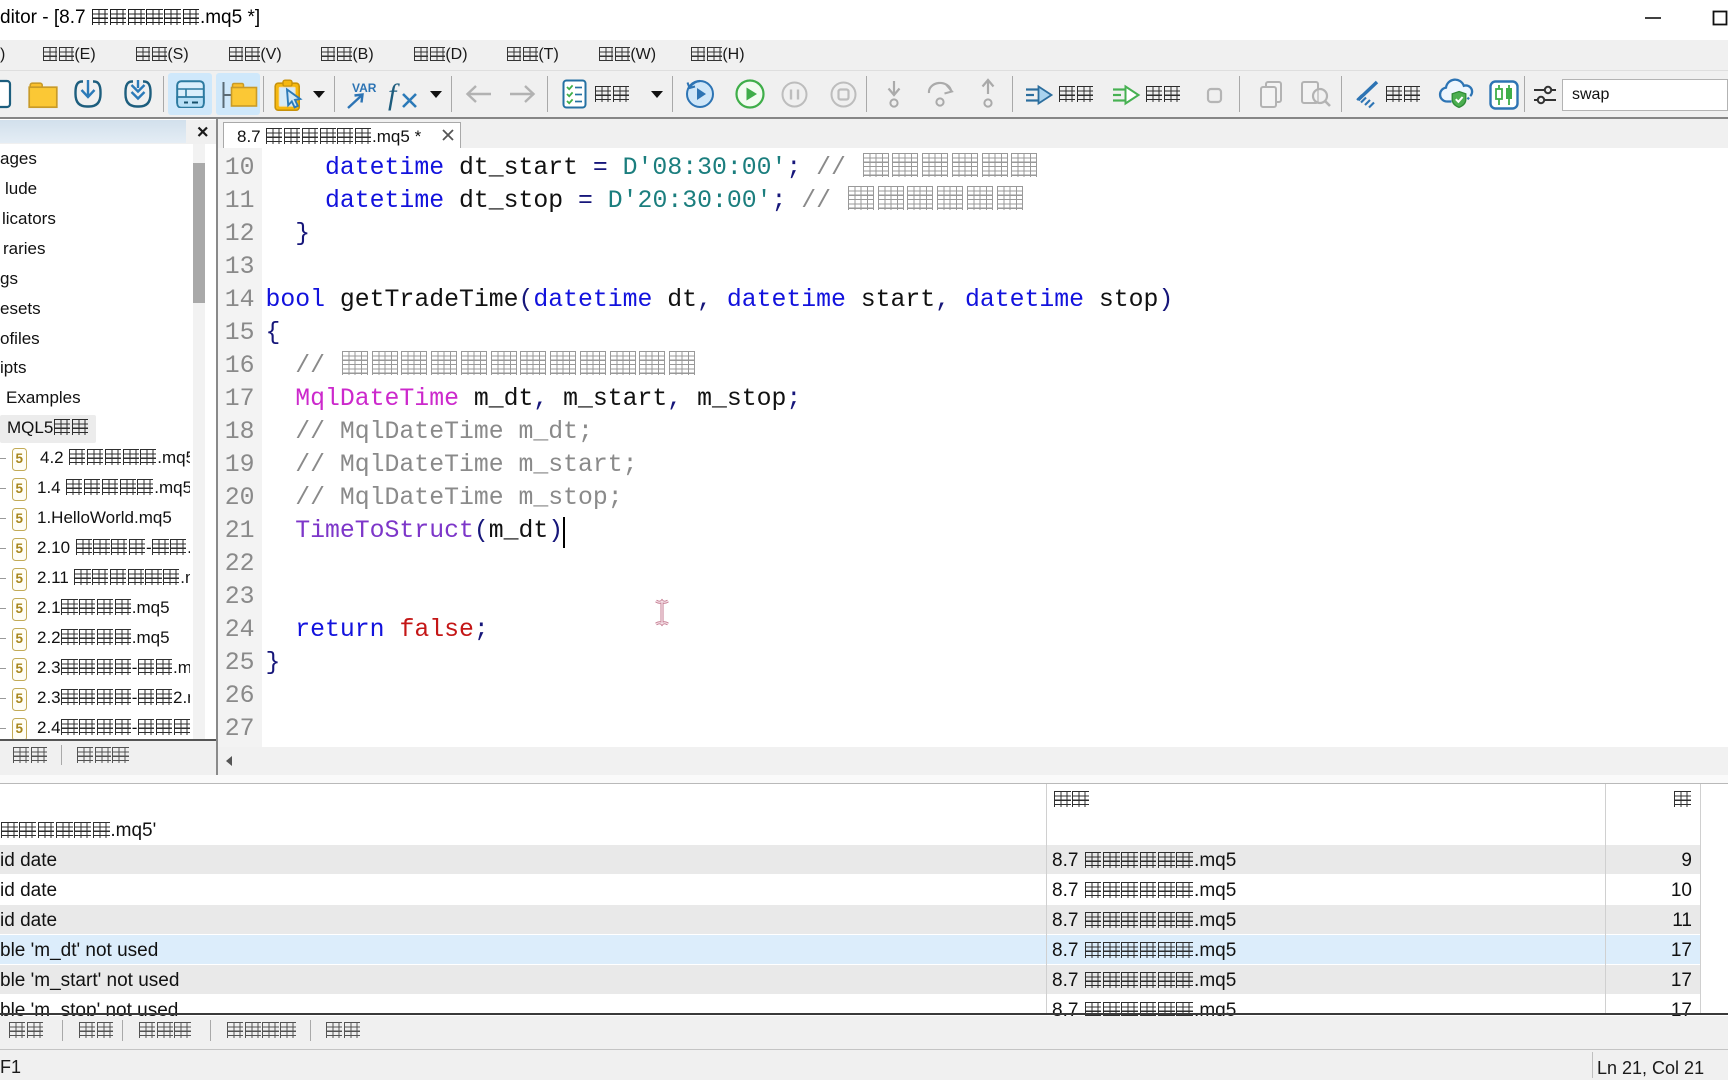  I want to click on svg-text: f, so click(394, 94).